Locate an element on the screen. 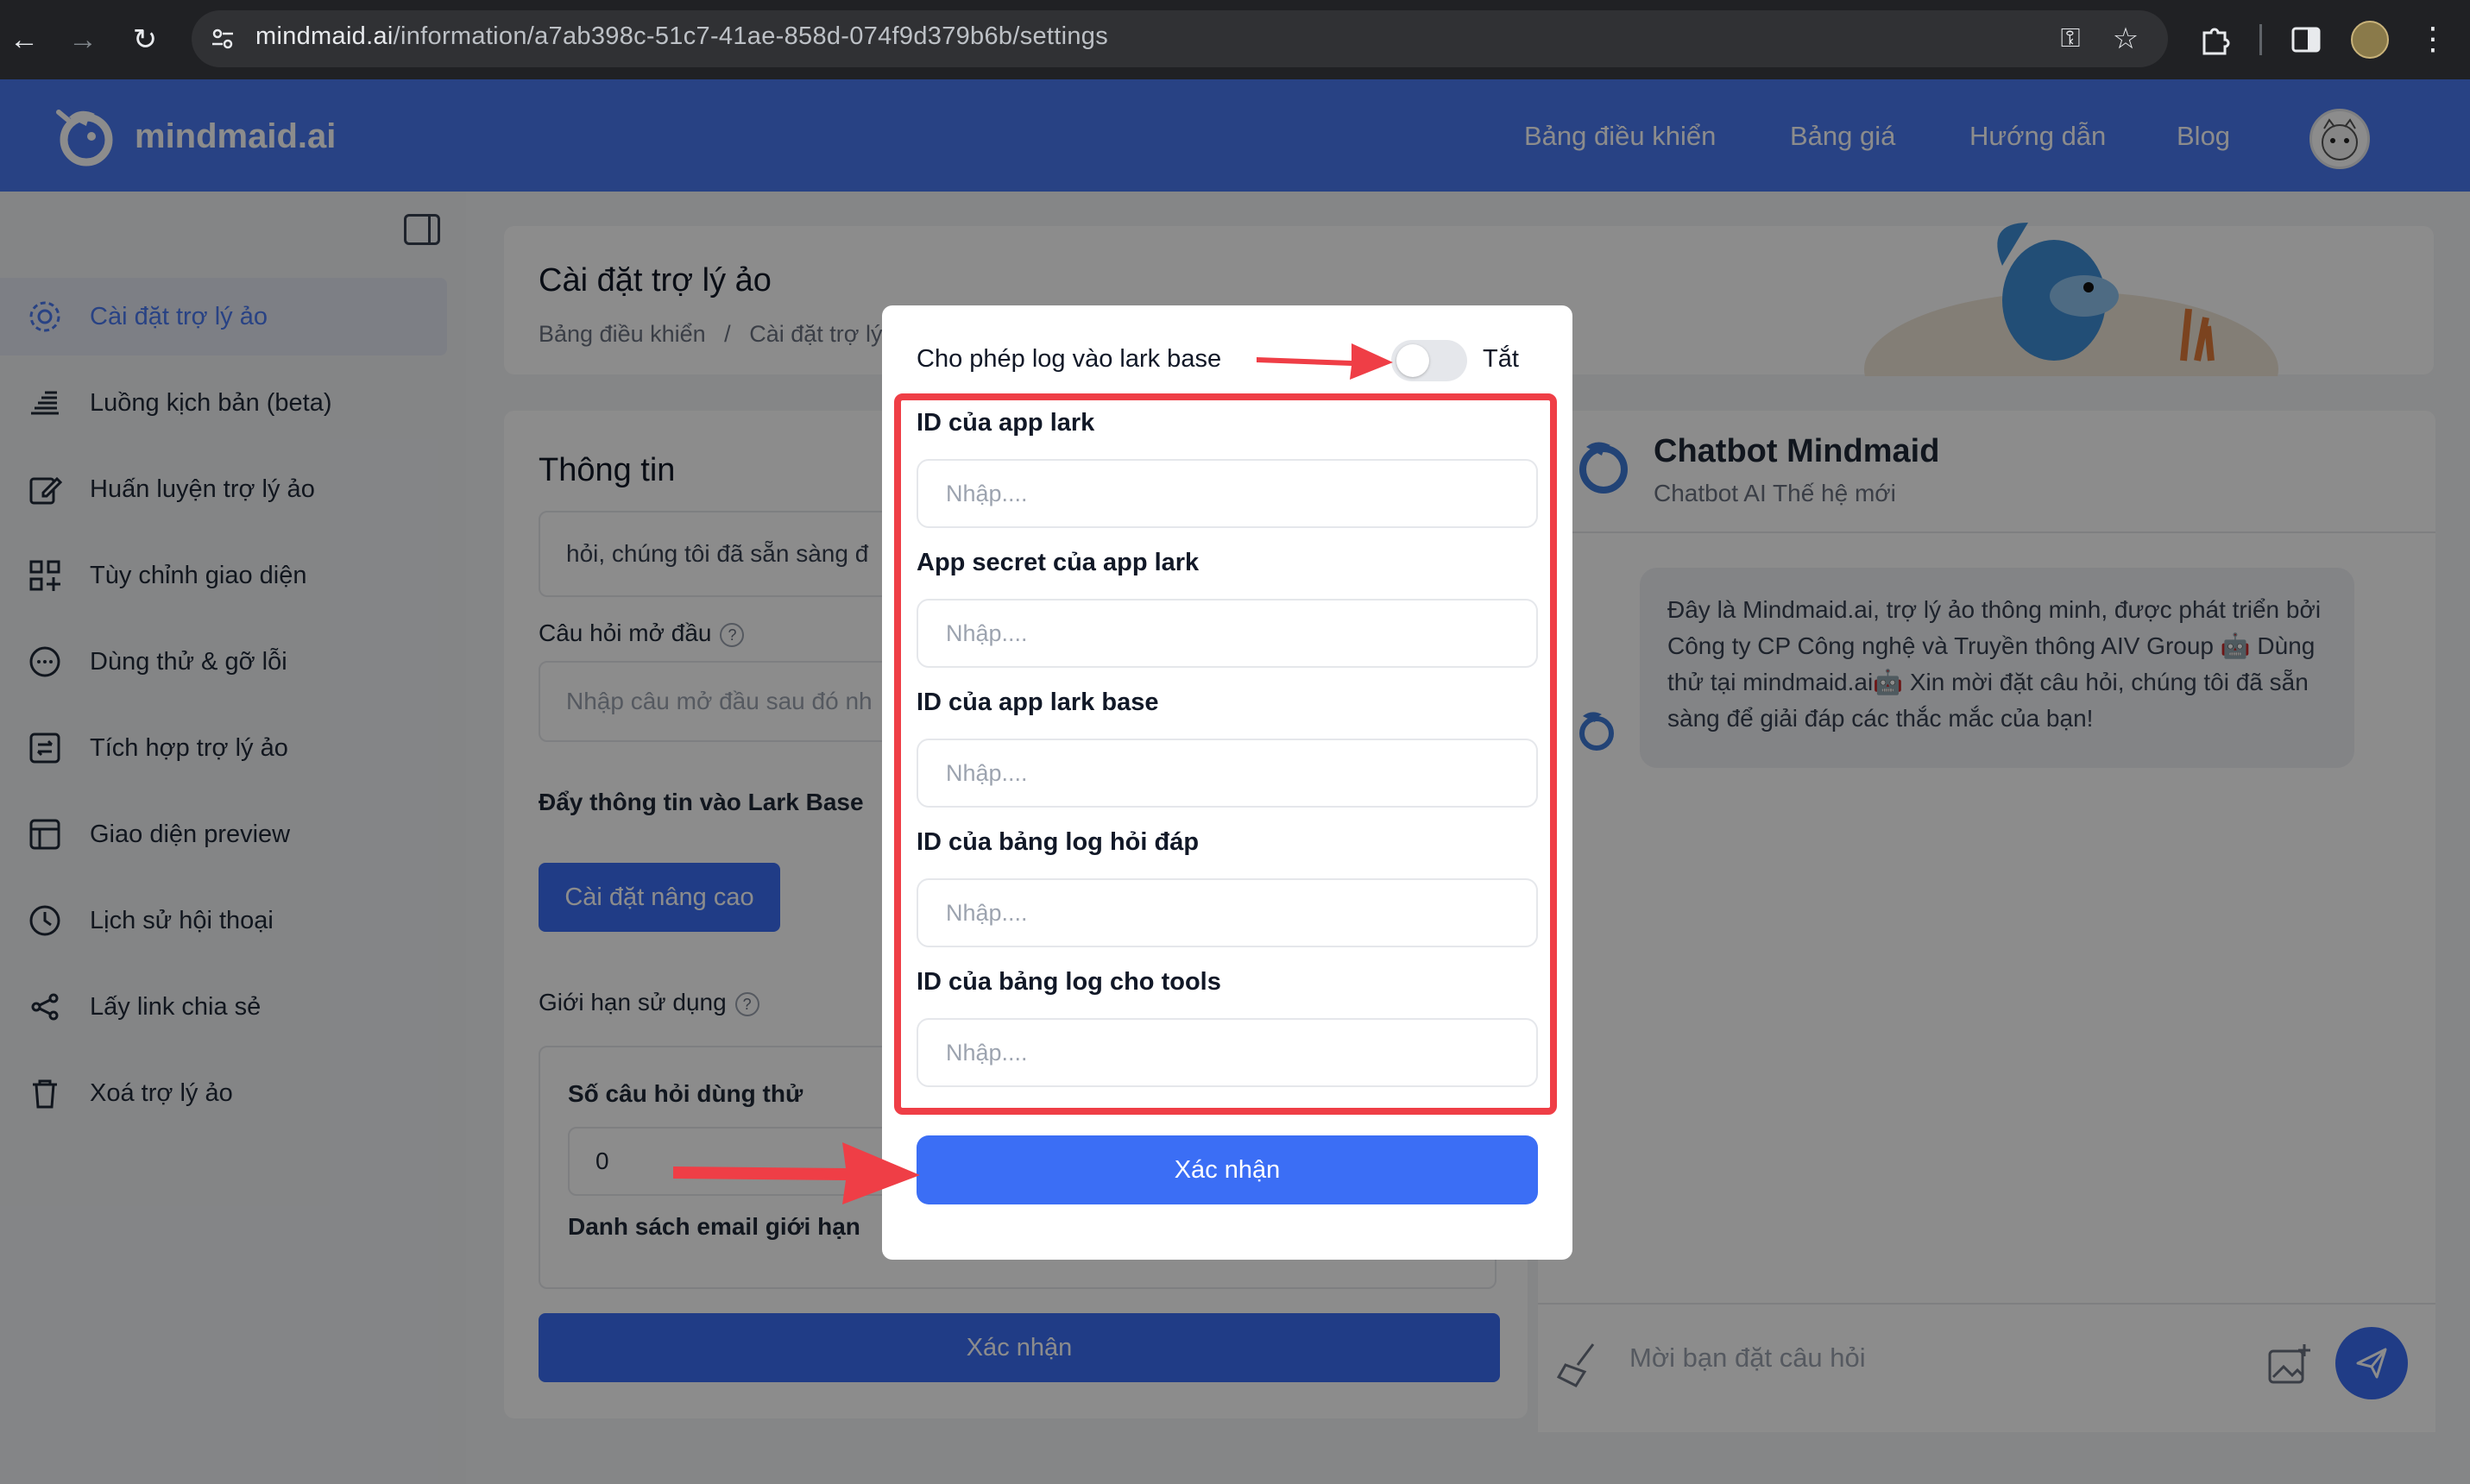  toggle-state-label: Tắt is located at coordinates (1501, 359).